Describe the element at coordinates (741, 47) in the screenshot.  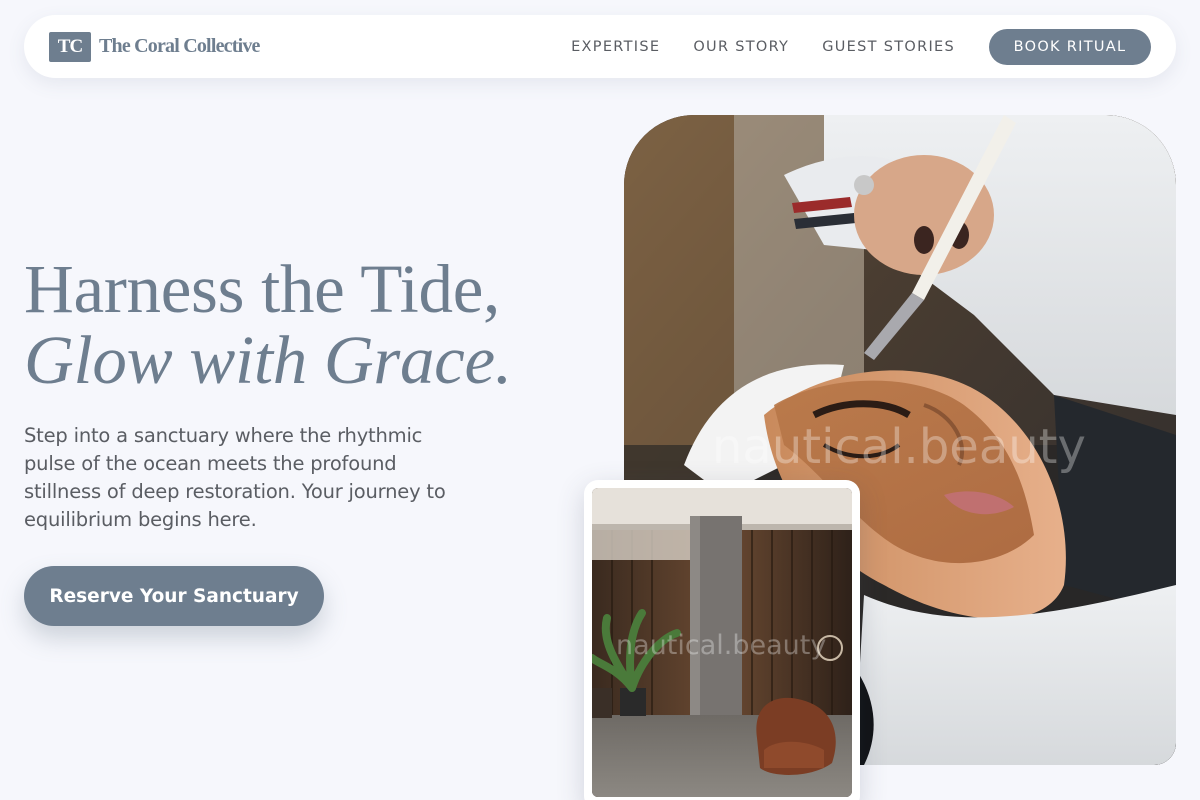
I see `nav-link-our-story: OUR STORY` at that location.